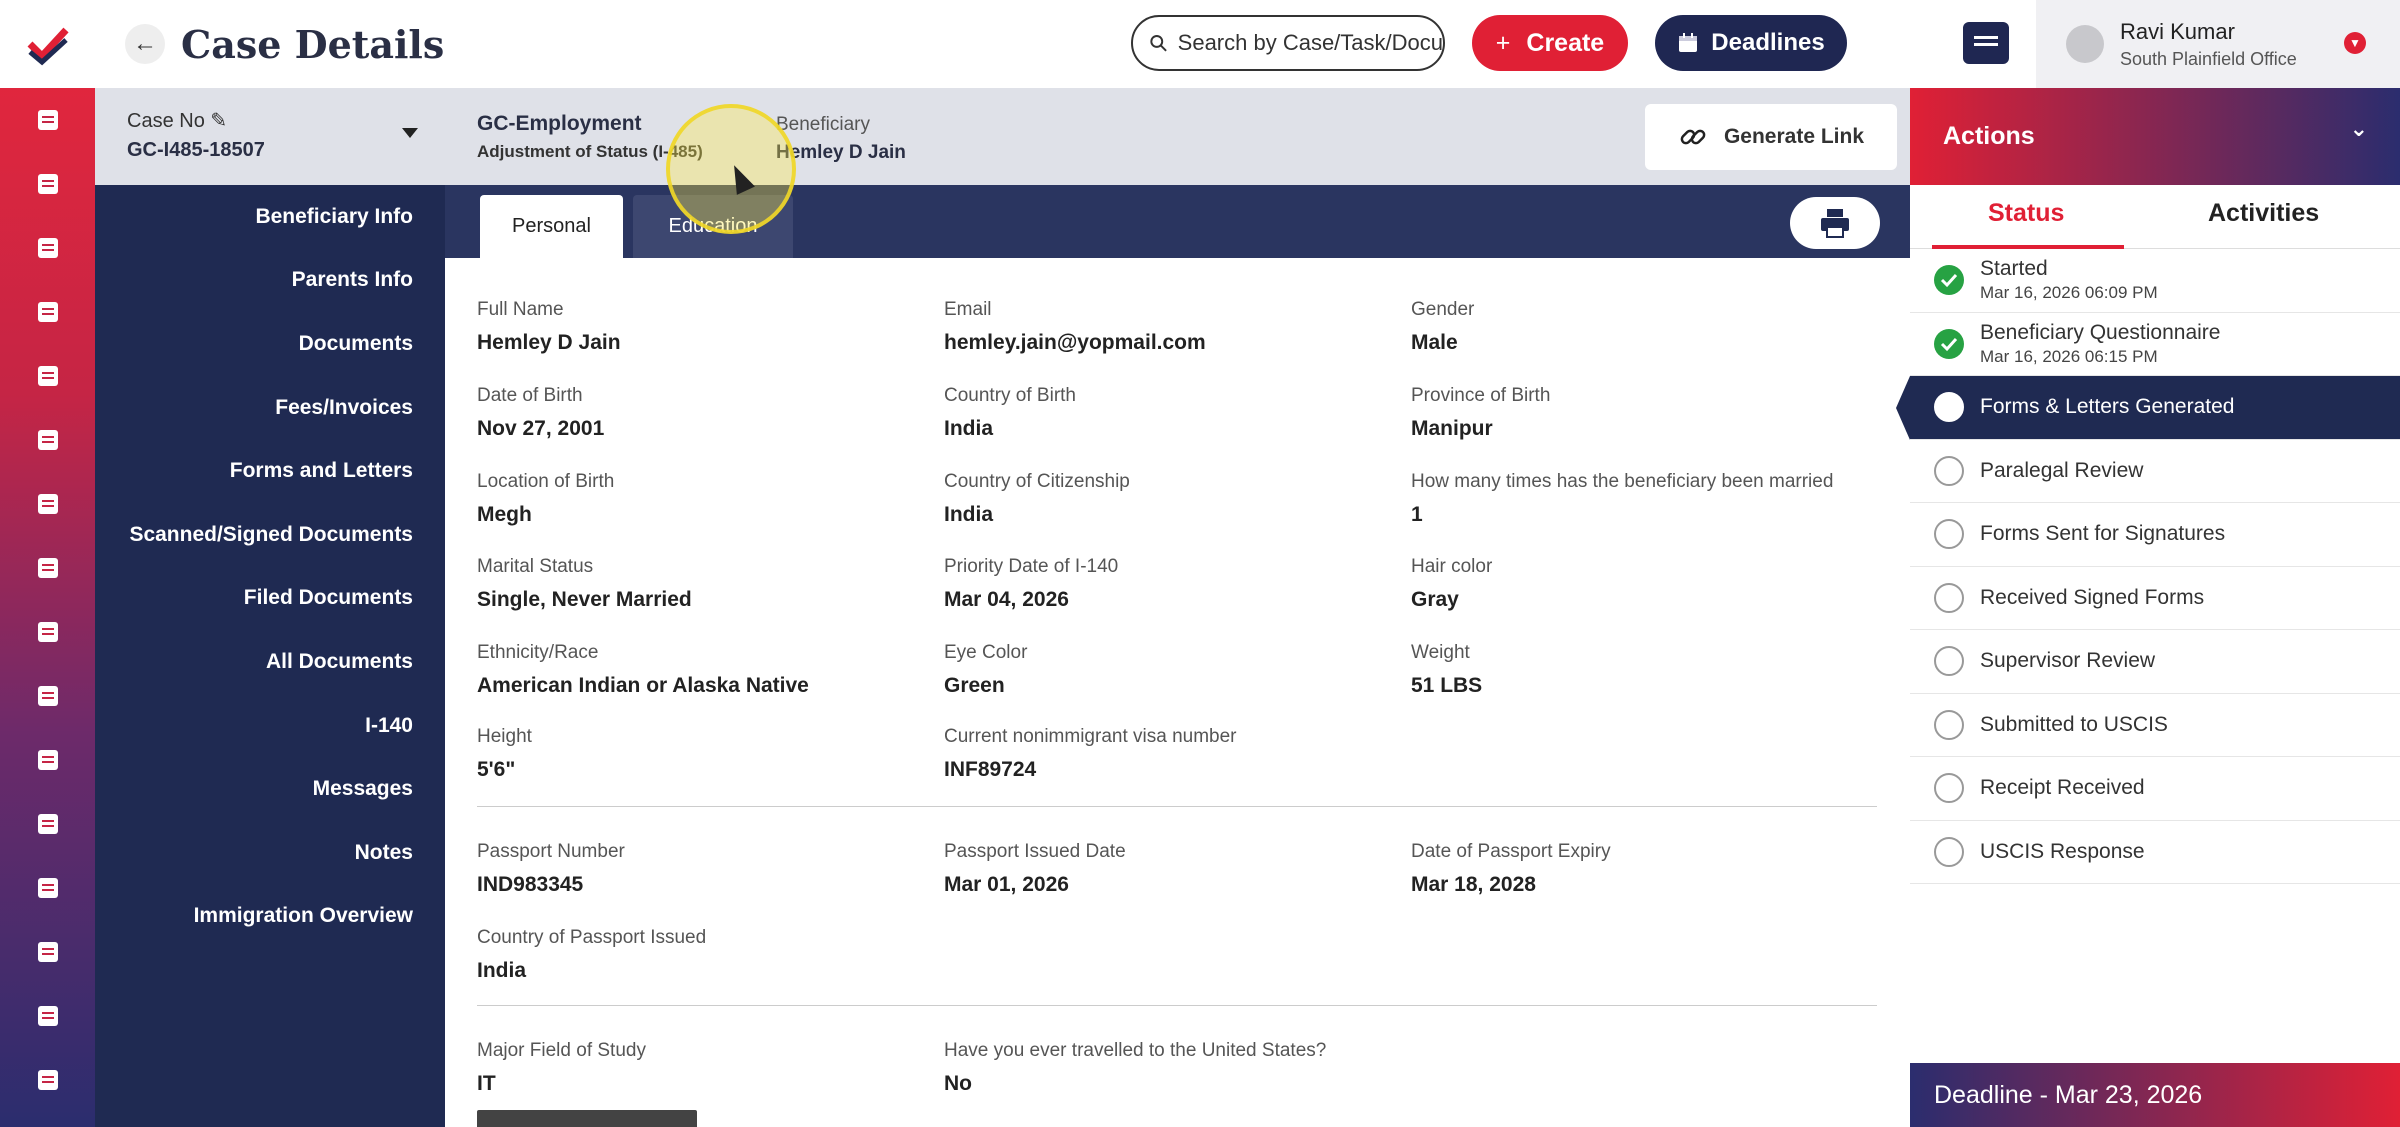  I want to click on nav-item-filed-documents: Filed Documents, so click(270, 599).